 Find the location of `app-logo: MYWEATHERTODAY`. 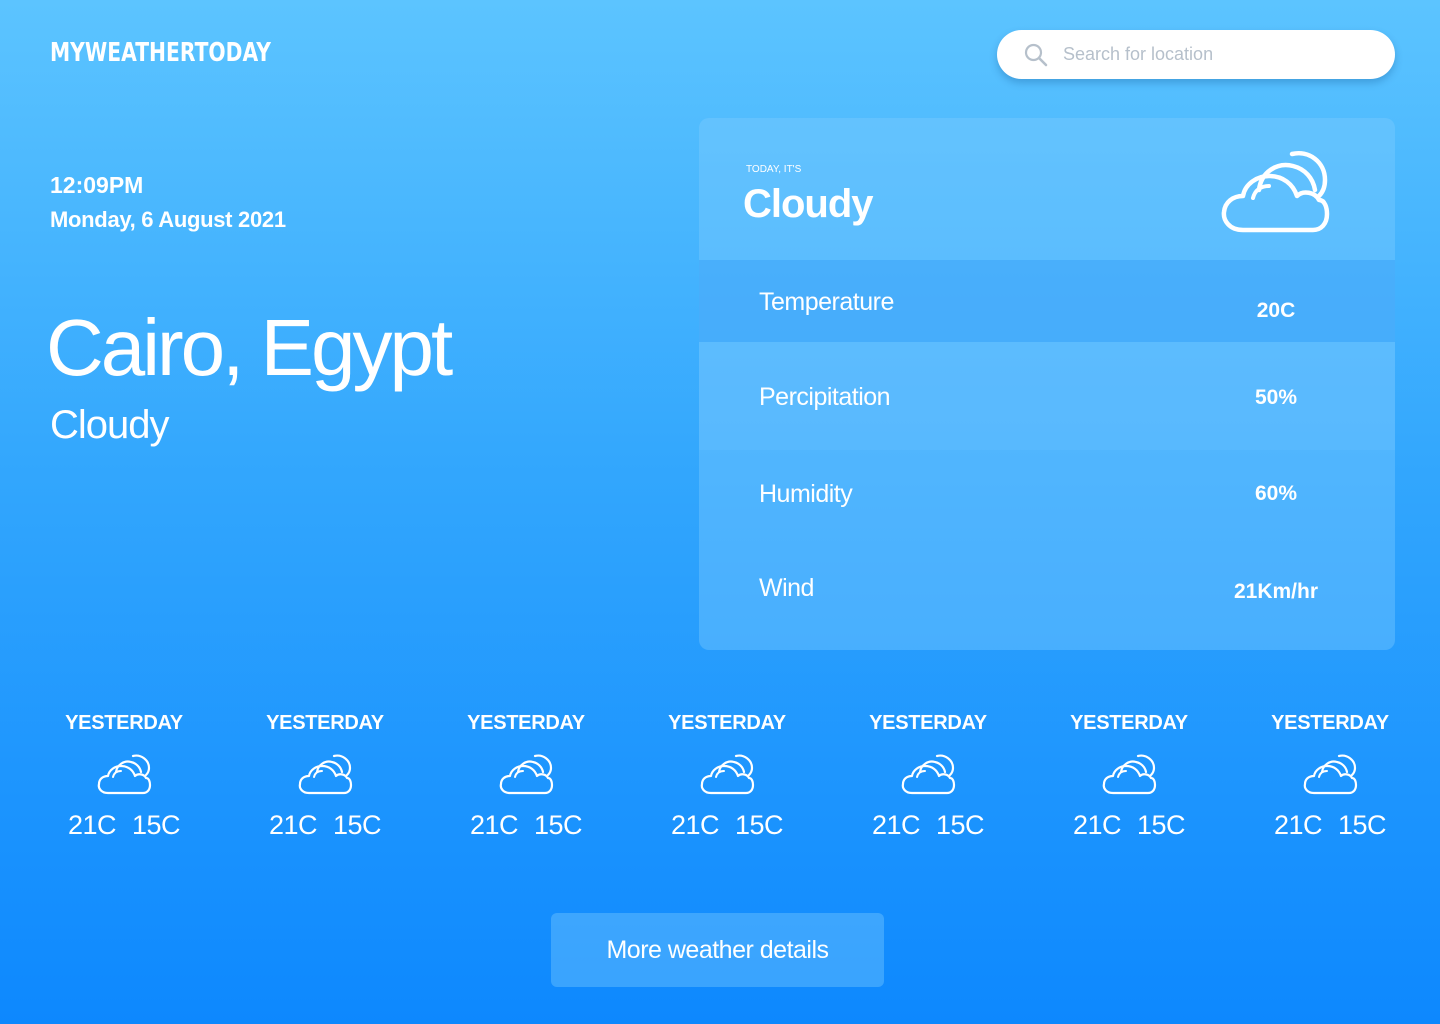

app-logo: MYWEATHERTODAY is located at coordinates (160, 53).